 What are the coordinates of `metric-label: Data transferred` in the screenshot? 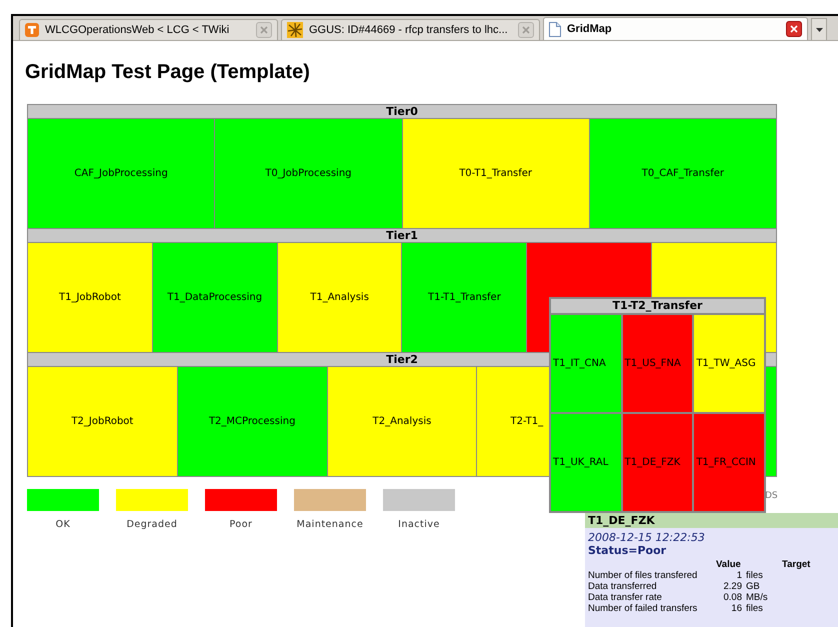 It's located at (623, 586).